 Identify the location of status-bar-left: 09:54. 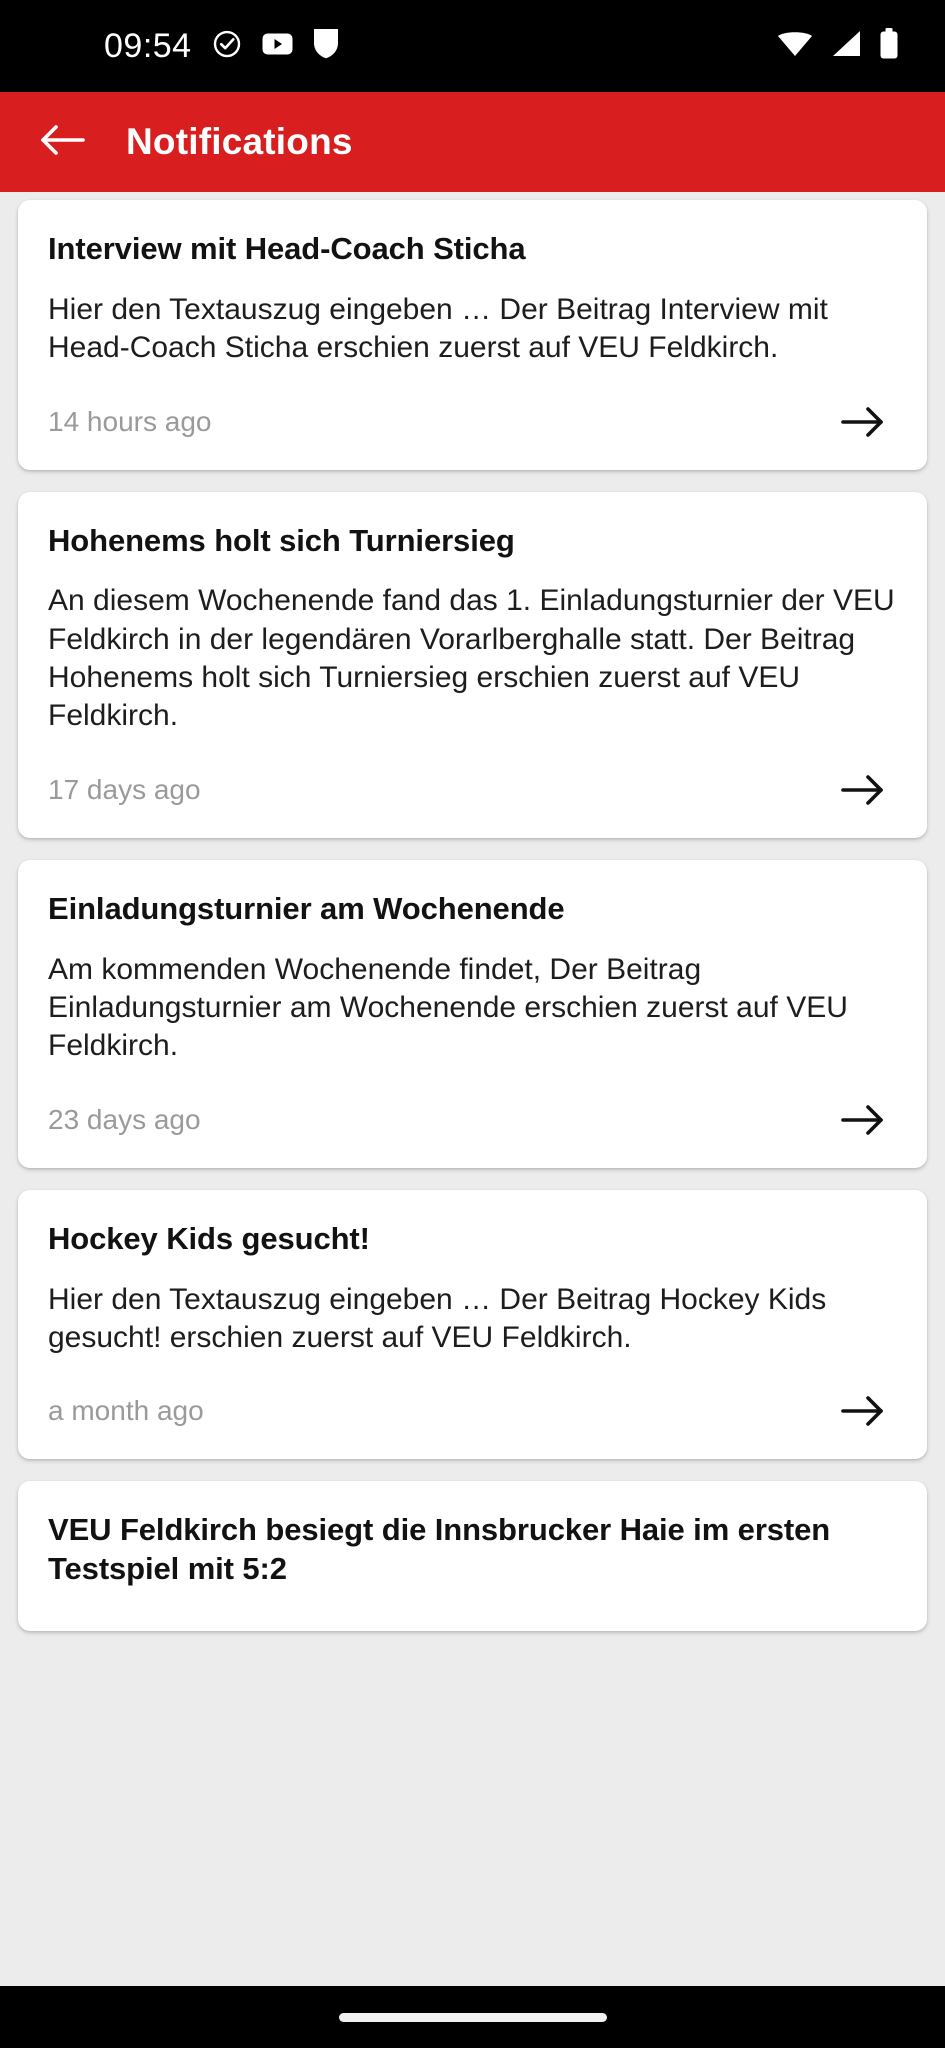
(169, 46).